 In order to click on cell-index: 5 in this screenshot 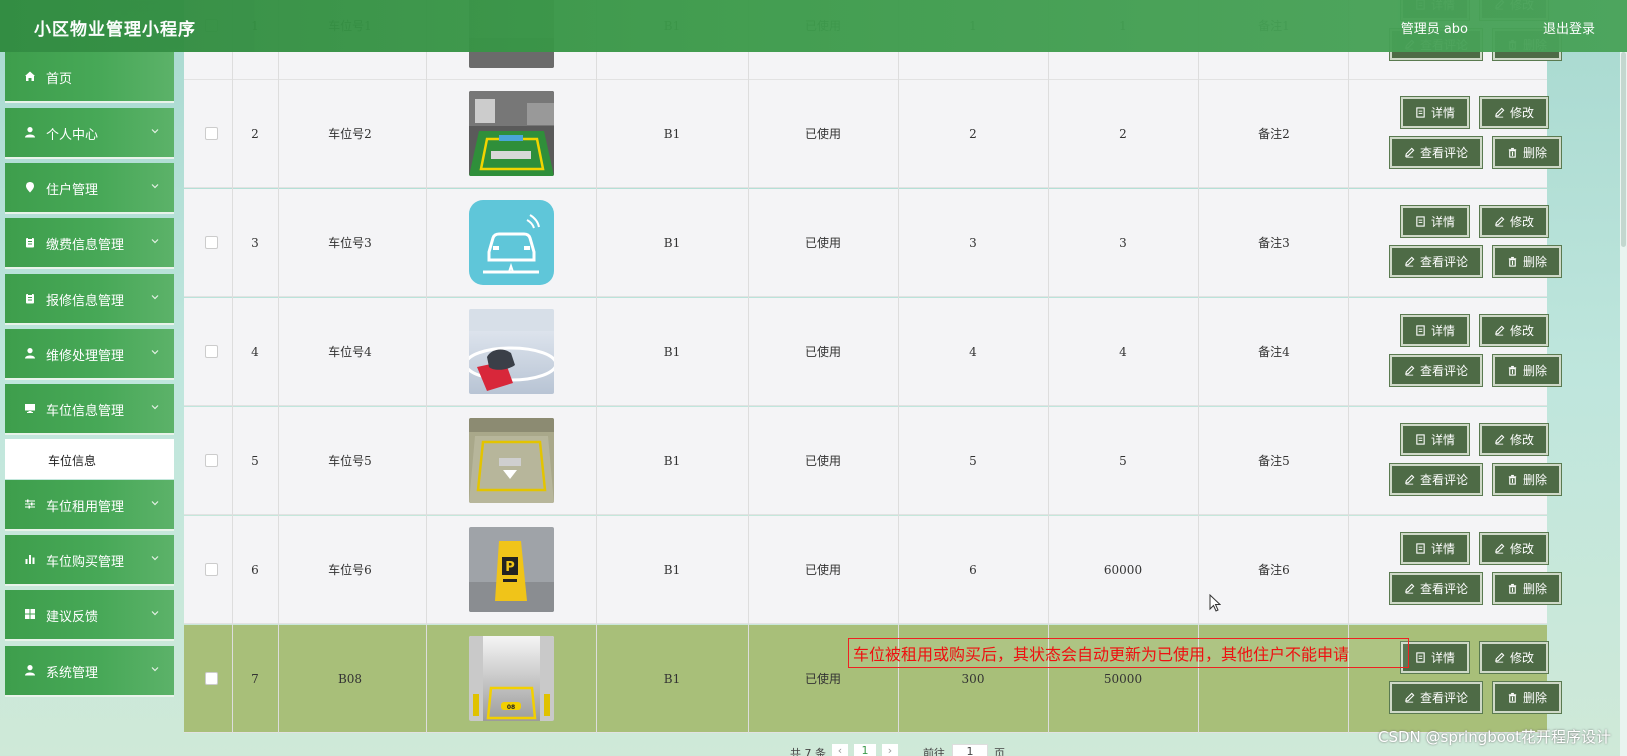, I will do `click(255, 460)`.